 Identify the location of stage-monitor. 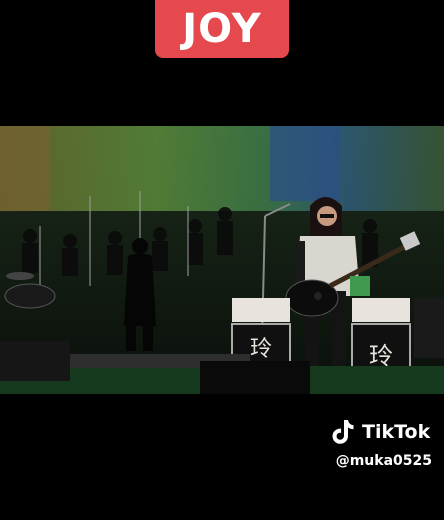
(255, 377).